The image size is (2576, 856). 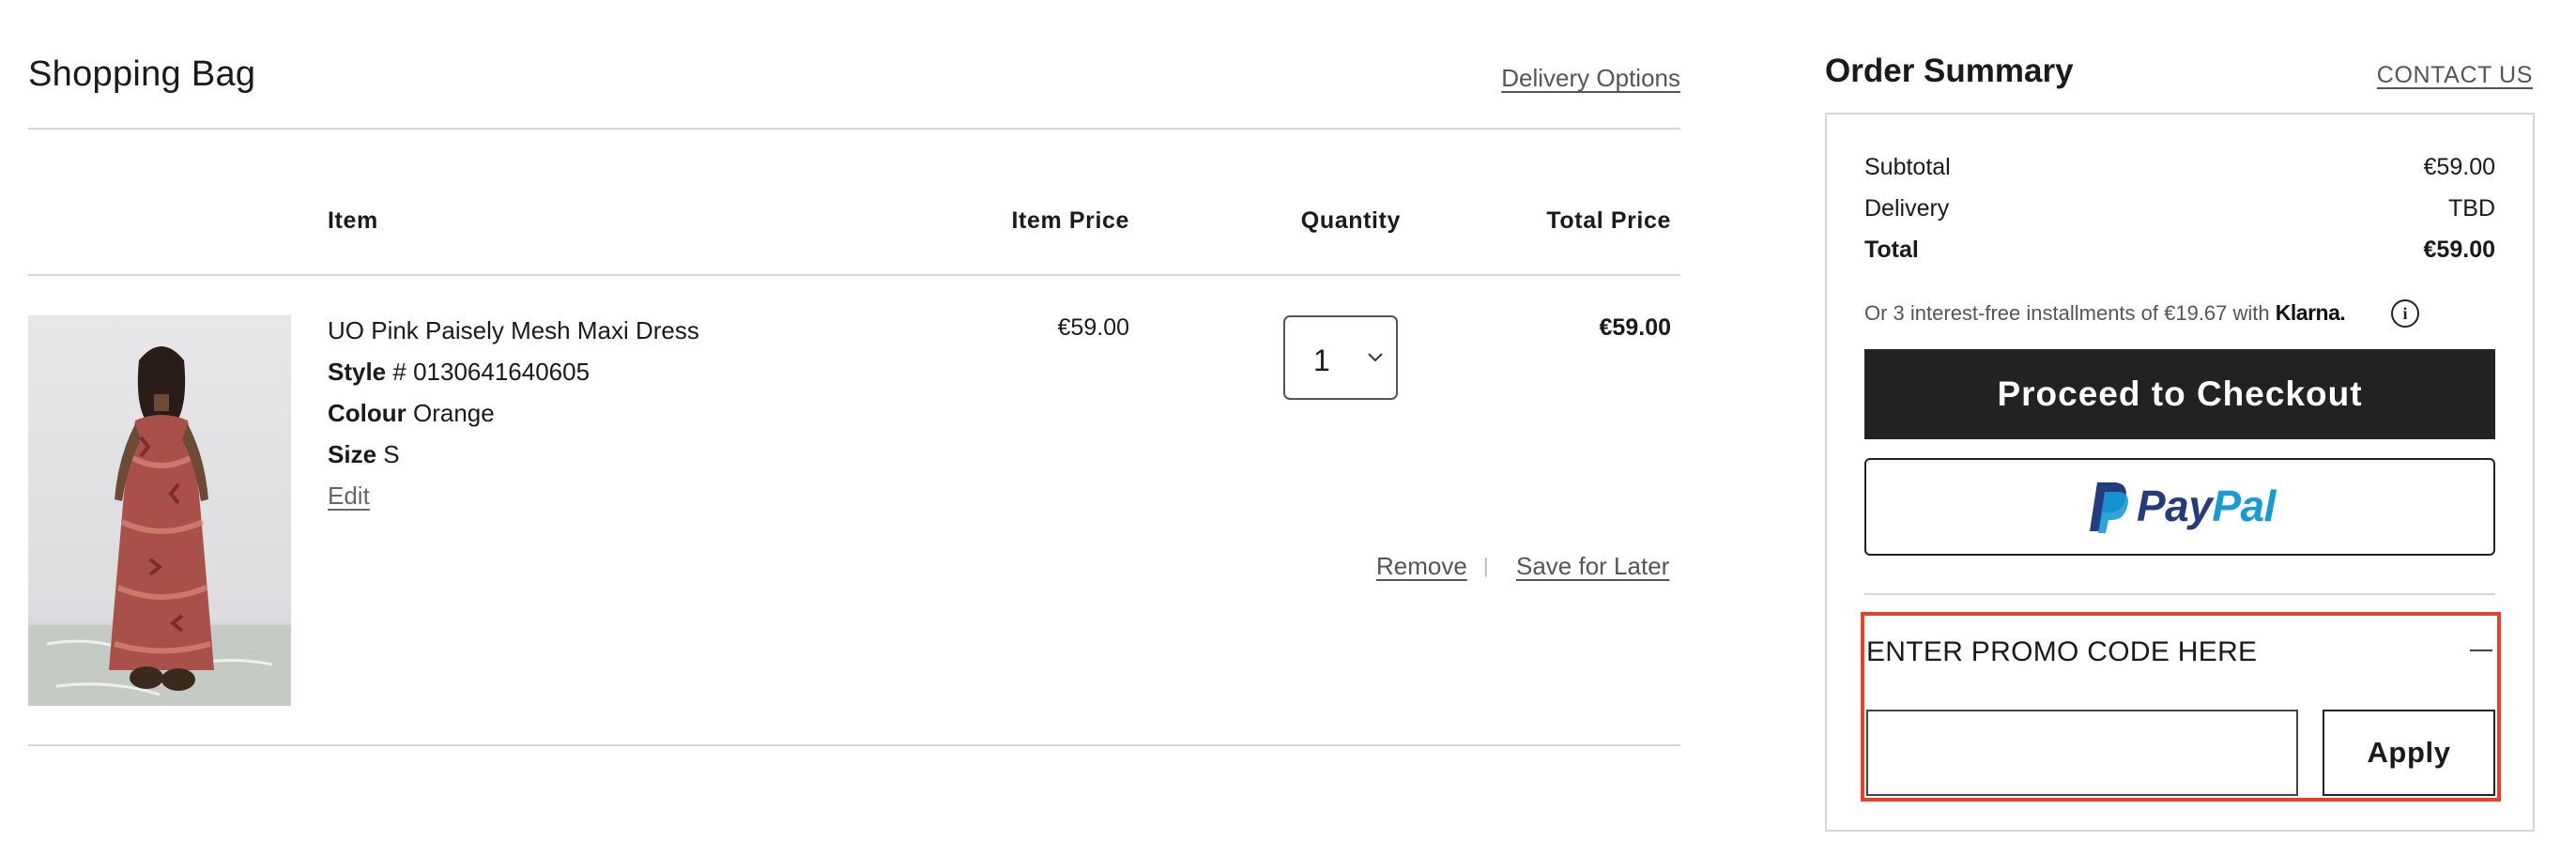 What do you see at coordinates (1093, 327) in the screenshot?
I see `item-price: €59.00` at bounding box center [1093, 327].